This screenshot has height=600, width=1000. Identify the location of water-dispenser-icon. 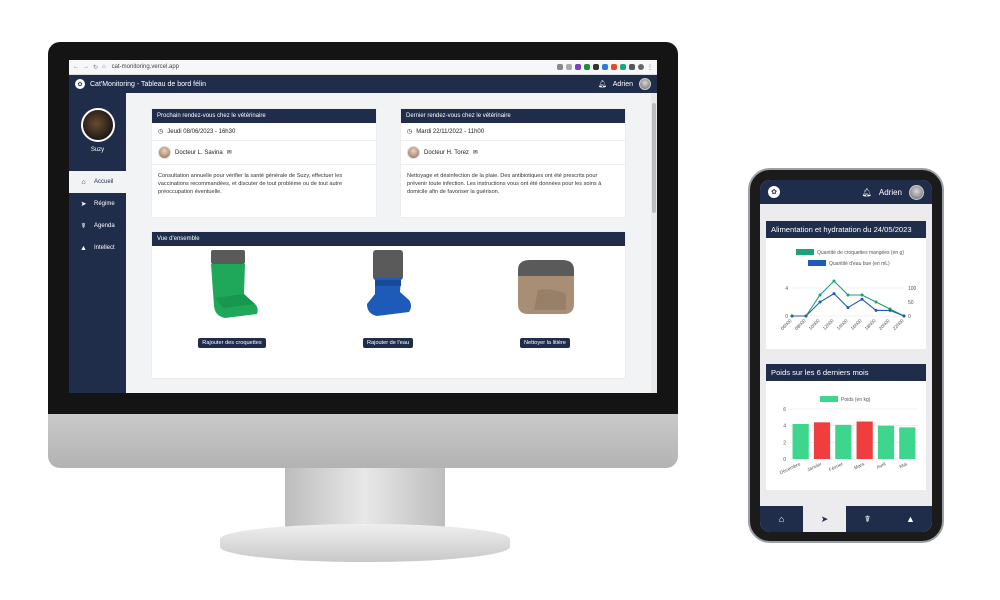
(389, 283).